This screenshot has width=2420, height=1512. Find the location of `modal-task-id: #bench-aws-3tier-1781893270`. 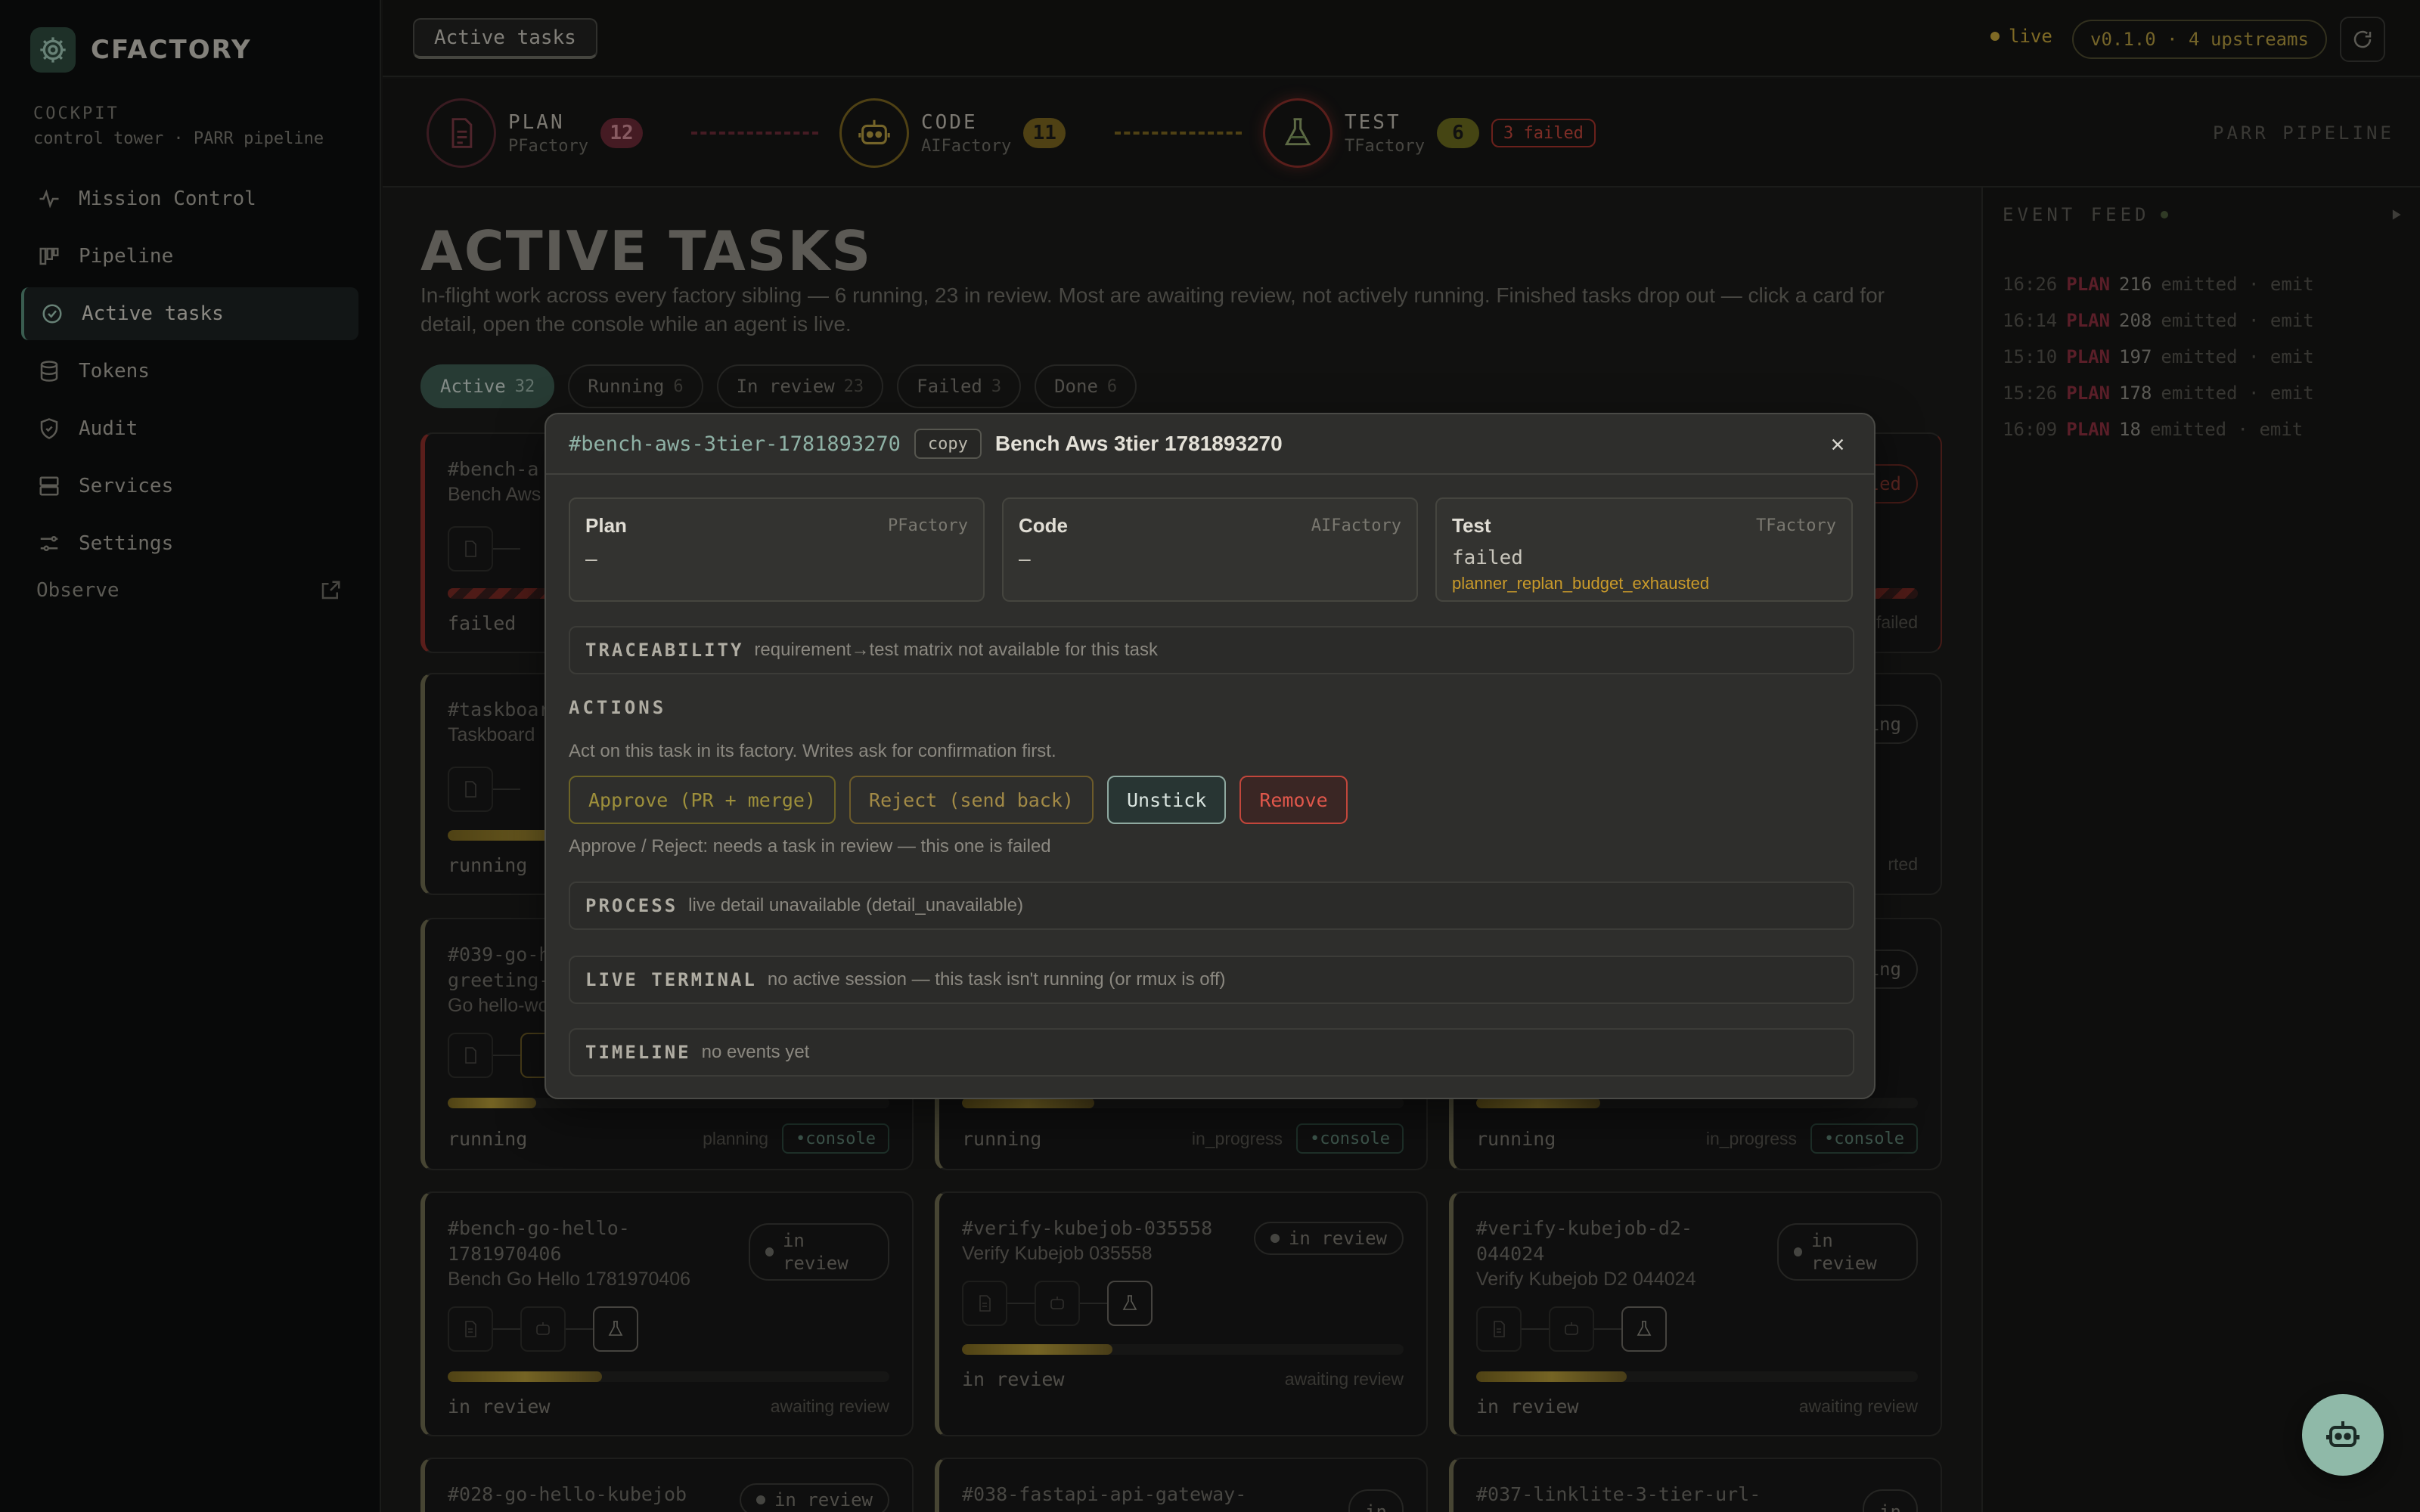

modal-task-id: #bench-aws-3tier-1781893270 is located at coordinates (735, 444).